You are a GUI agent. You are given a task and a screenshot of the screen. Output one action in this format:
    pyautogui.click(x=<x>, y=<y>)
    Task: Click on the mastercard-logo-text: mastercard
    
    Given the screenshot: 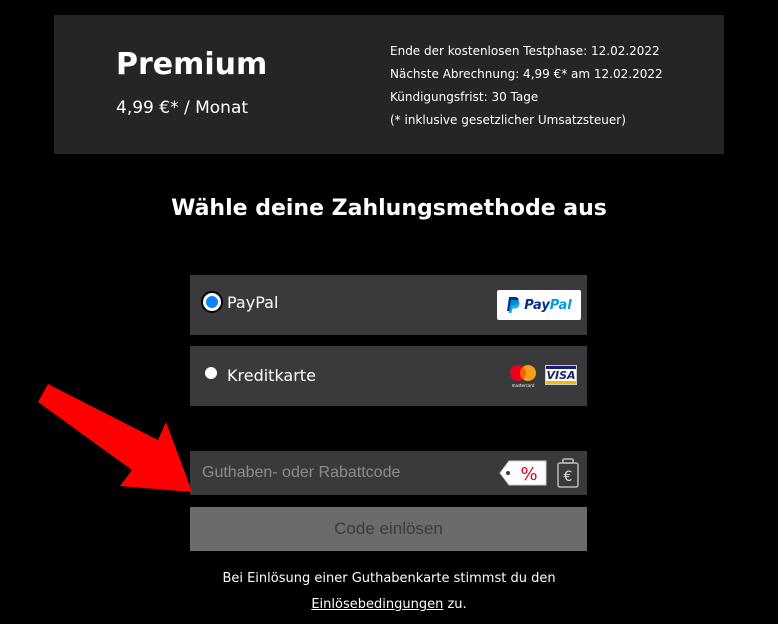 What is the action you would take?
    pyautogui.click(x=523, y=385)
    